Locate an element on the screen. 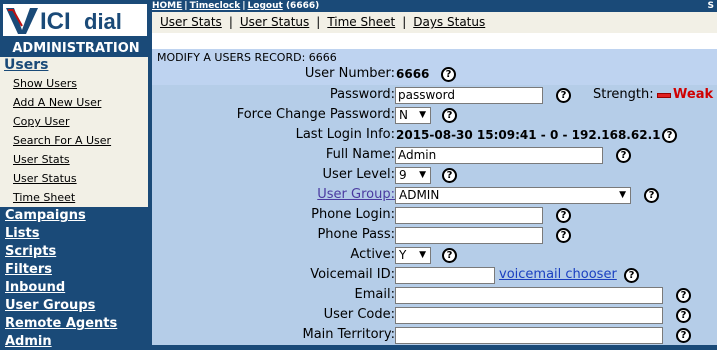  sidebar-item-time-sheet: Time Sheet is located at coordinates (44, 198).